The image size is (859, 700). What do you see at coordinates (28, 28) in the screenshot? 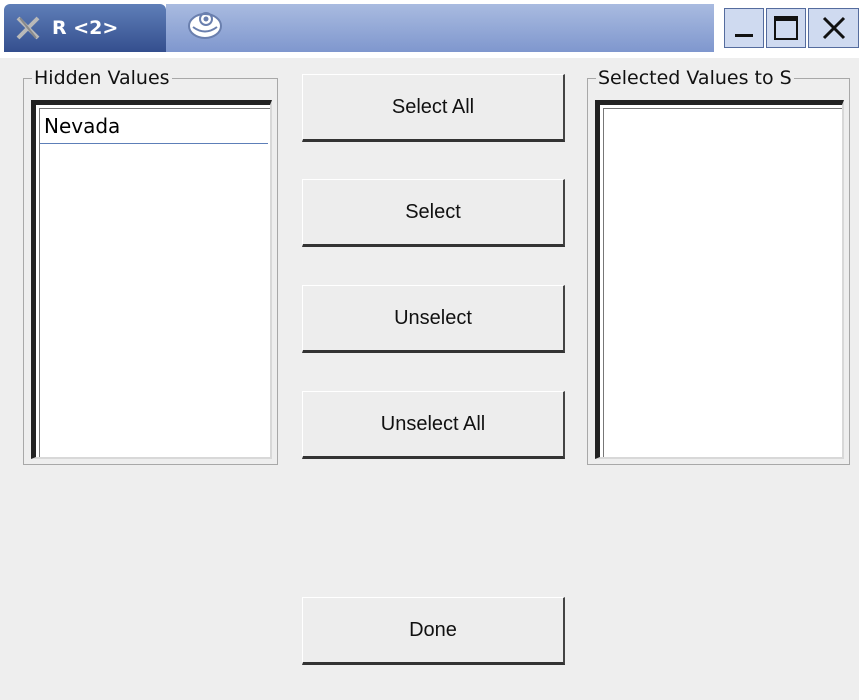
I see `x-logo-icon` at bounding box center [28, 28].